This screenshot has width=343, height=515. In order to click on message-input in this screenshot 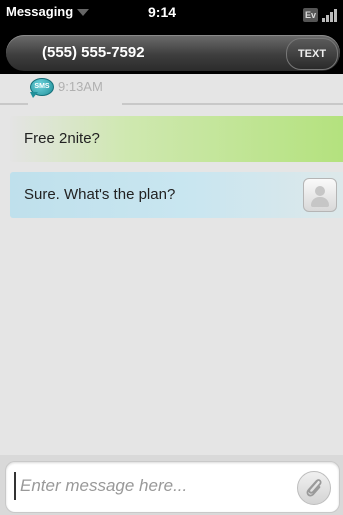, I will do `click(152, 486)`.